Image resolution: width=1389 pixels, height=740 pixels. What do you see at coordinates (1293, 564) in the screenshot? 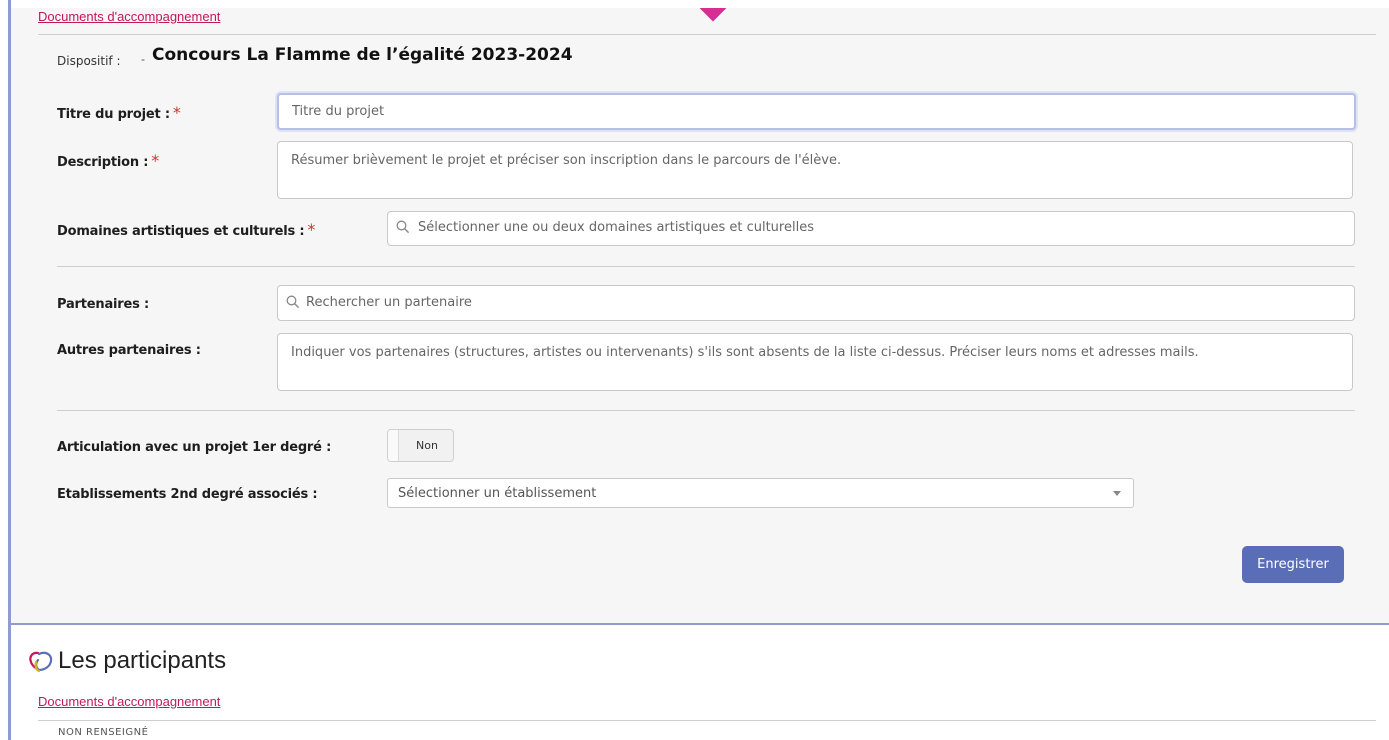
I see `save-button: Enregistrer` at bounding box center [1293, 564].